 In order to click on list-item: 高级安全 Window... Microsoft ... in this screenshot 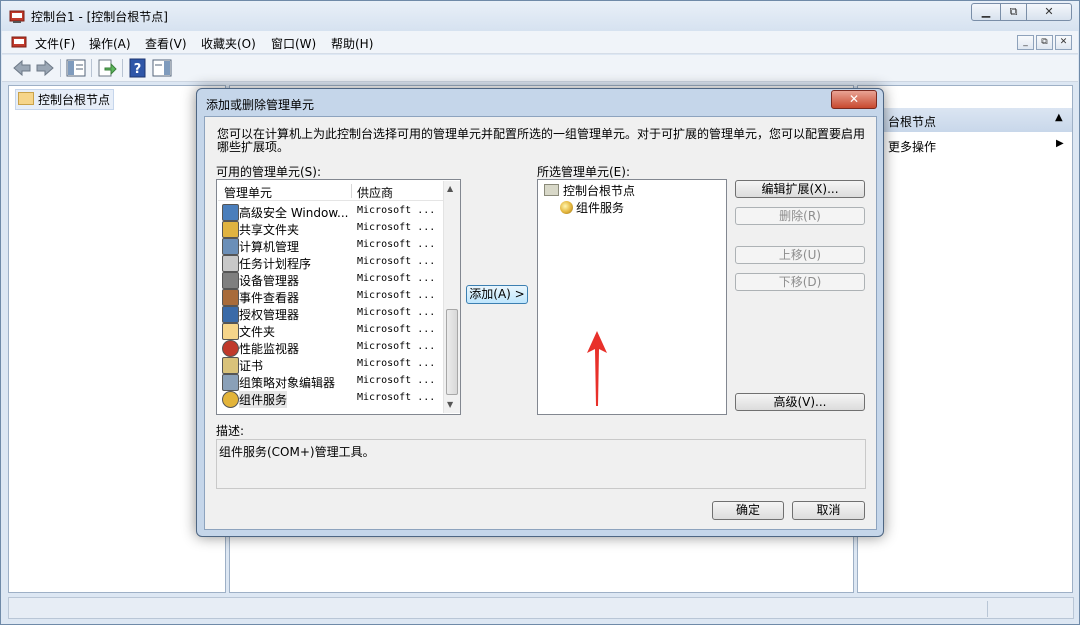, I will do `click(334, 212)`.